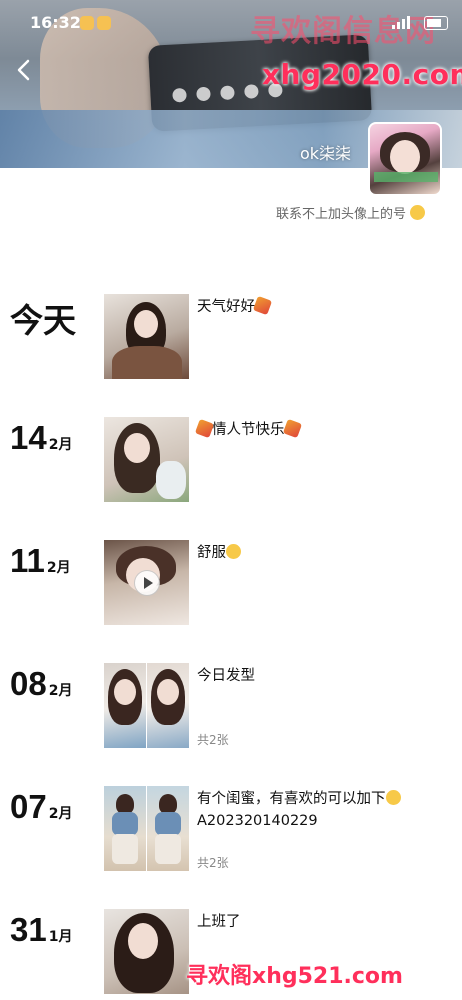  Describe the element at coordinates (41, 437) in the screenshot. I see `post-date: 14 2月` at that location.